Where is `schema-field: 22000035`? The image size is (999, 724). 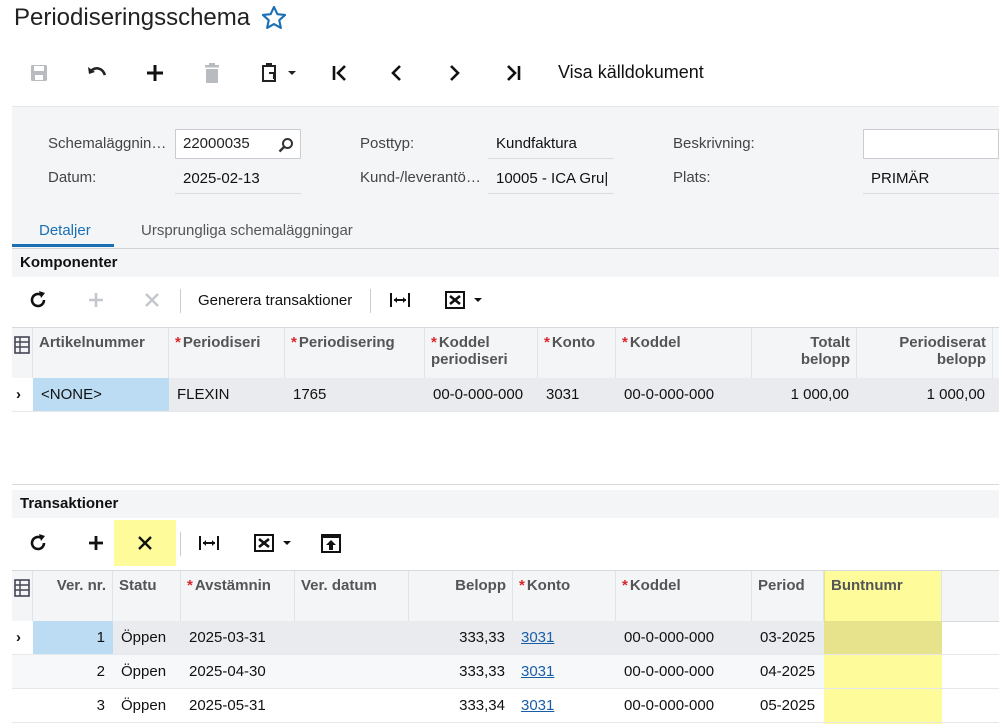 schema-field: 22000035 is located at coordinates (238, 144).